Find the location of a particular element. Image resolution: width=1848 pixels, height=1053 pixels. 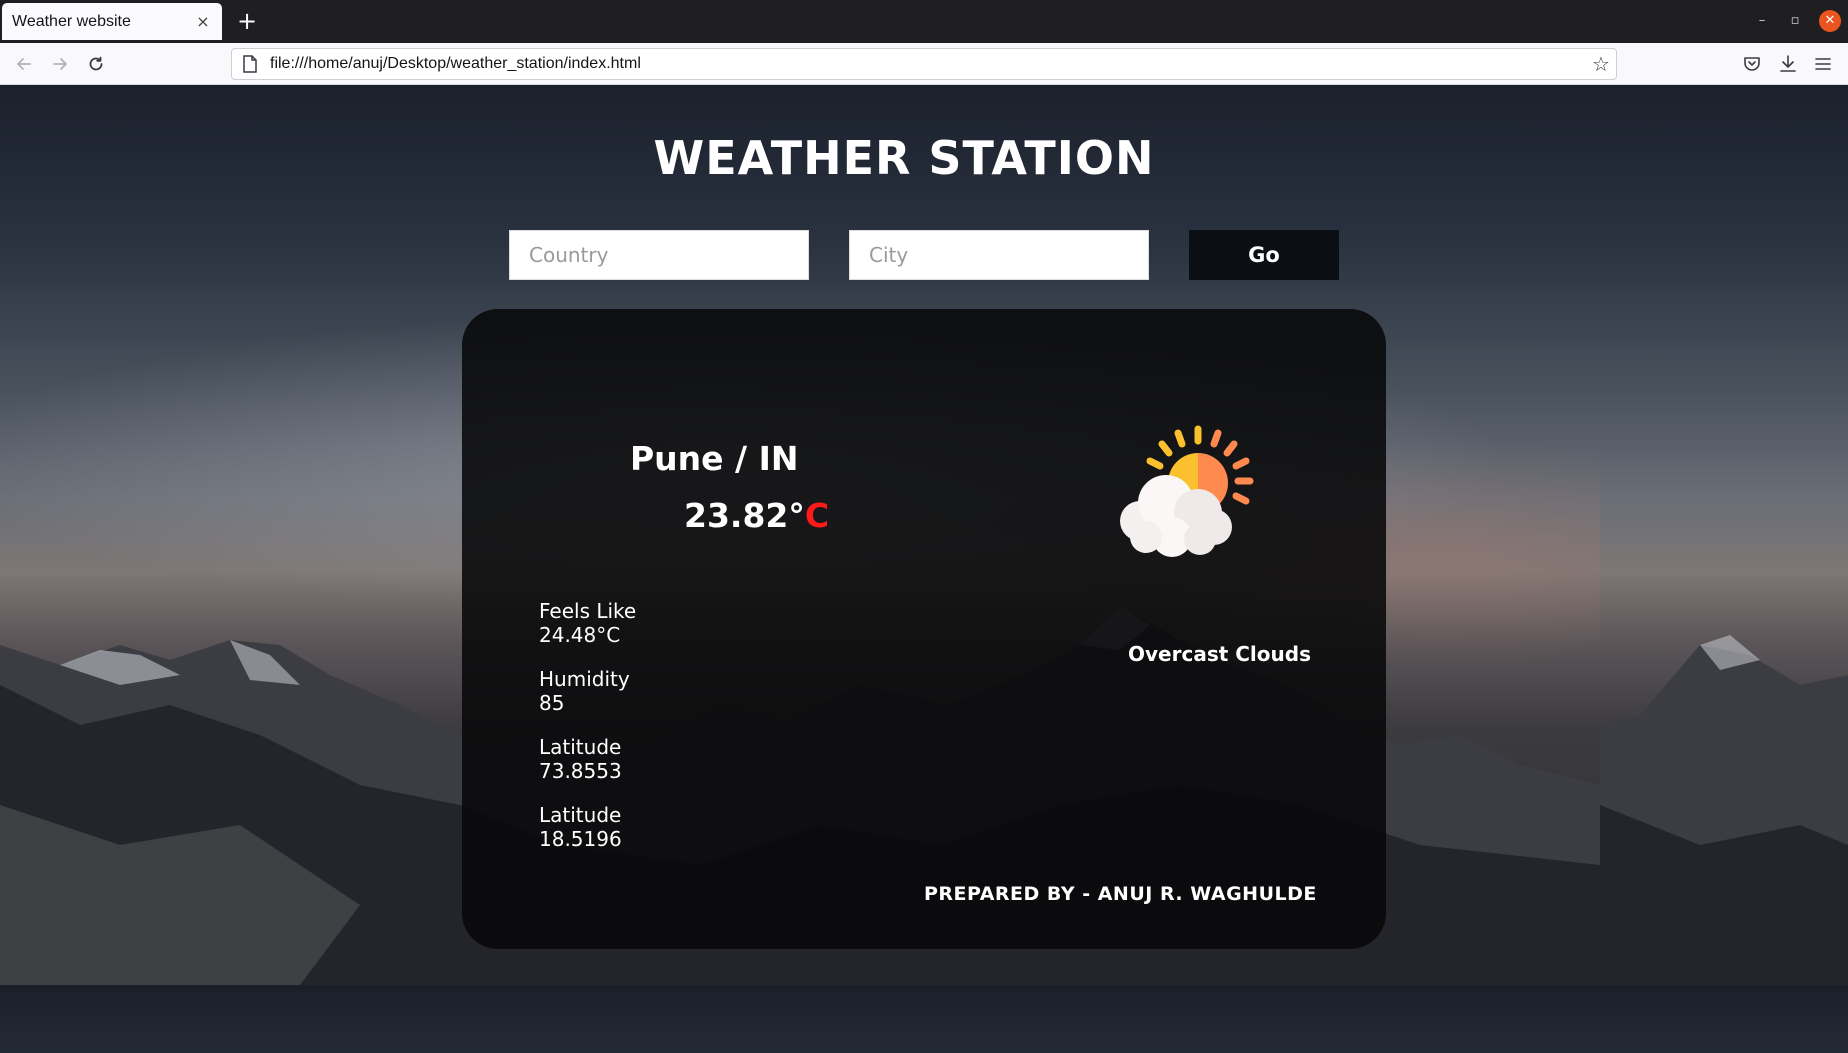

reload-icon is located at coordinates (96, 63).